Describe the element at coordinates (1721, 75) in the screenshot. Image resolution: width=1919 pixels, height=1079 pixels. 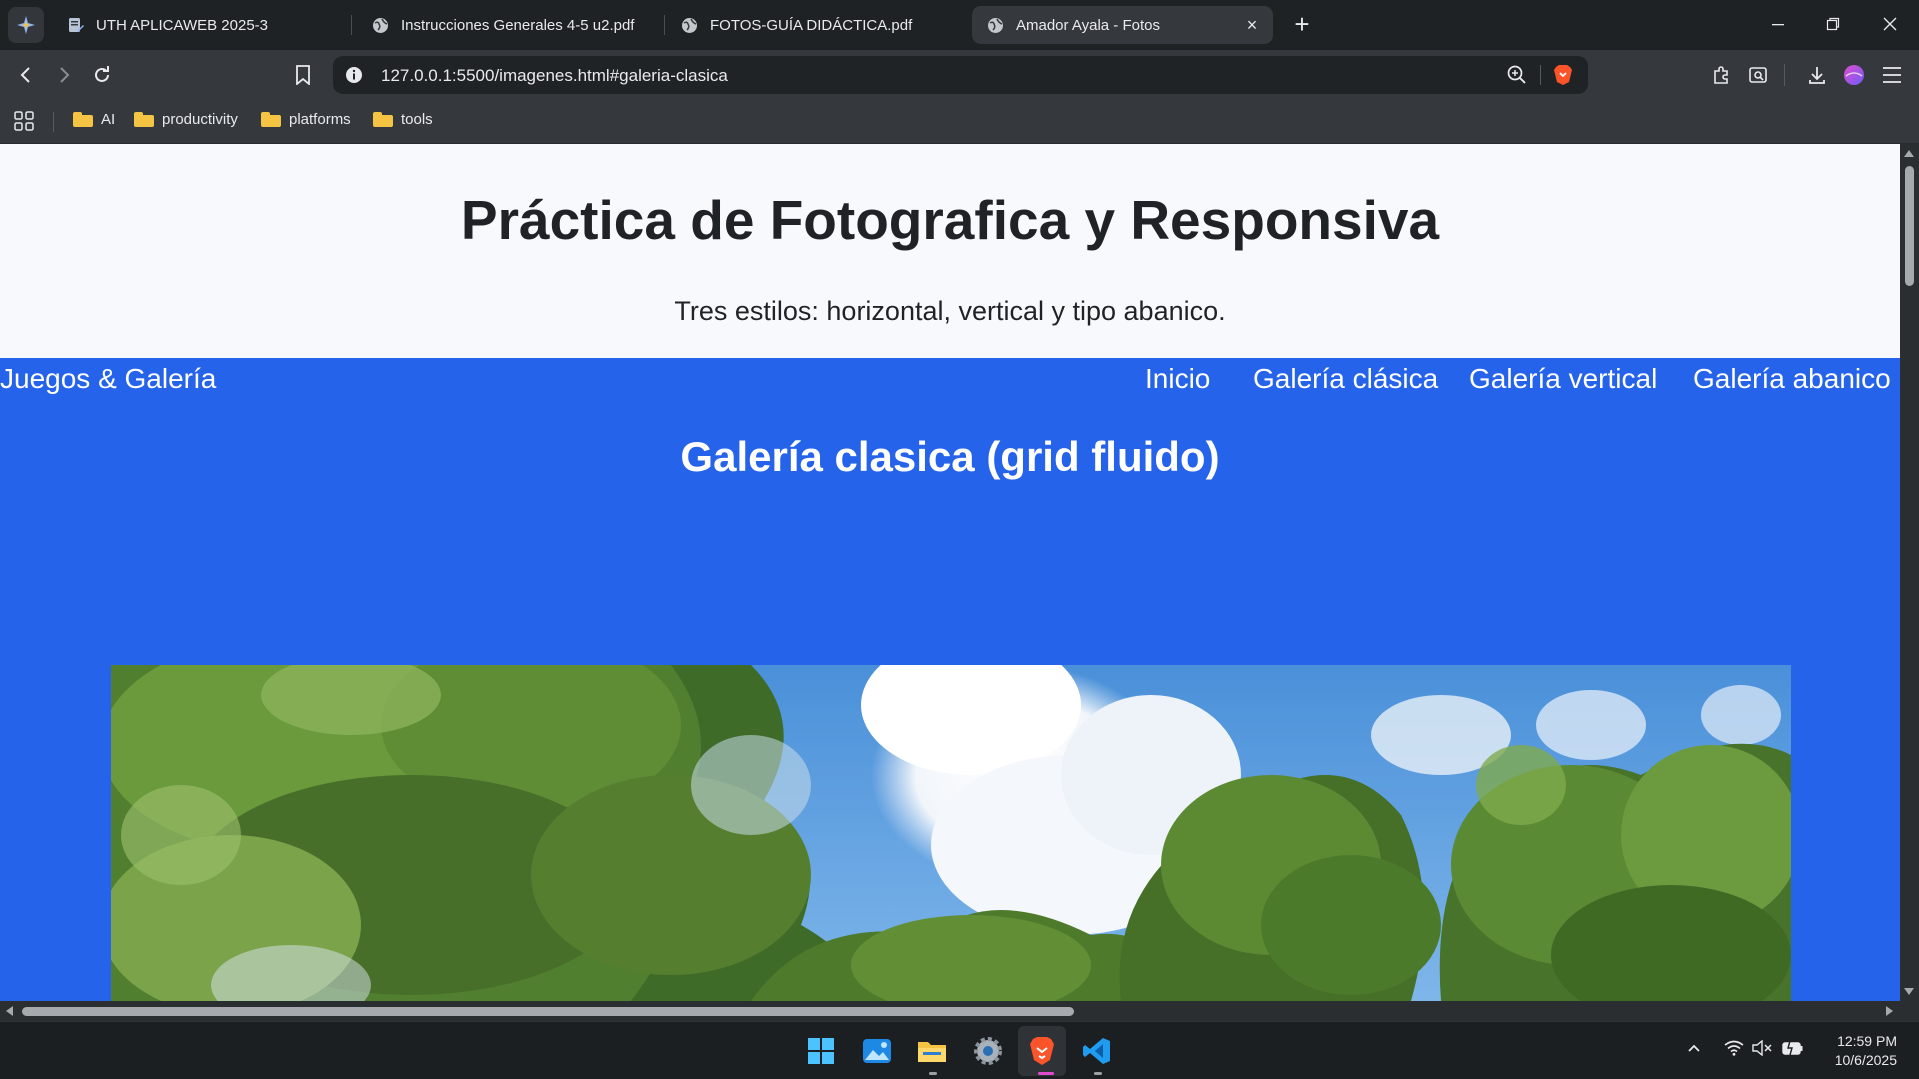
I see `extensions-icon` at that location.